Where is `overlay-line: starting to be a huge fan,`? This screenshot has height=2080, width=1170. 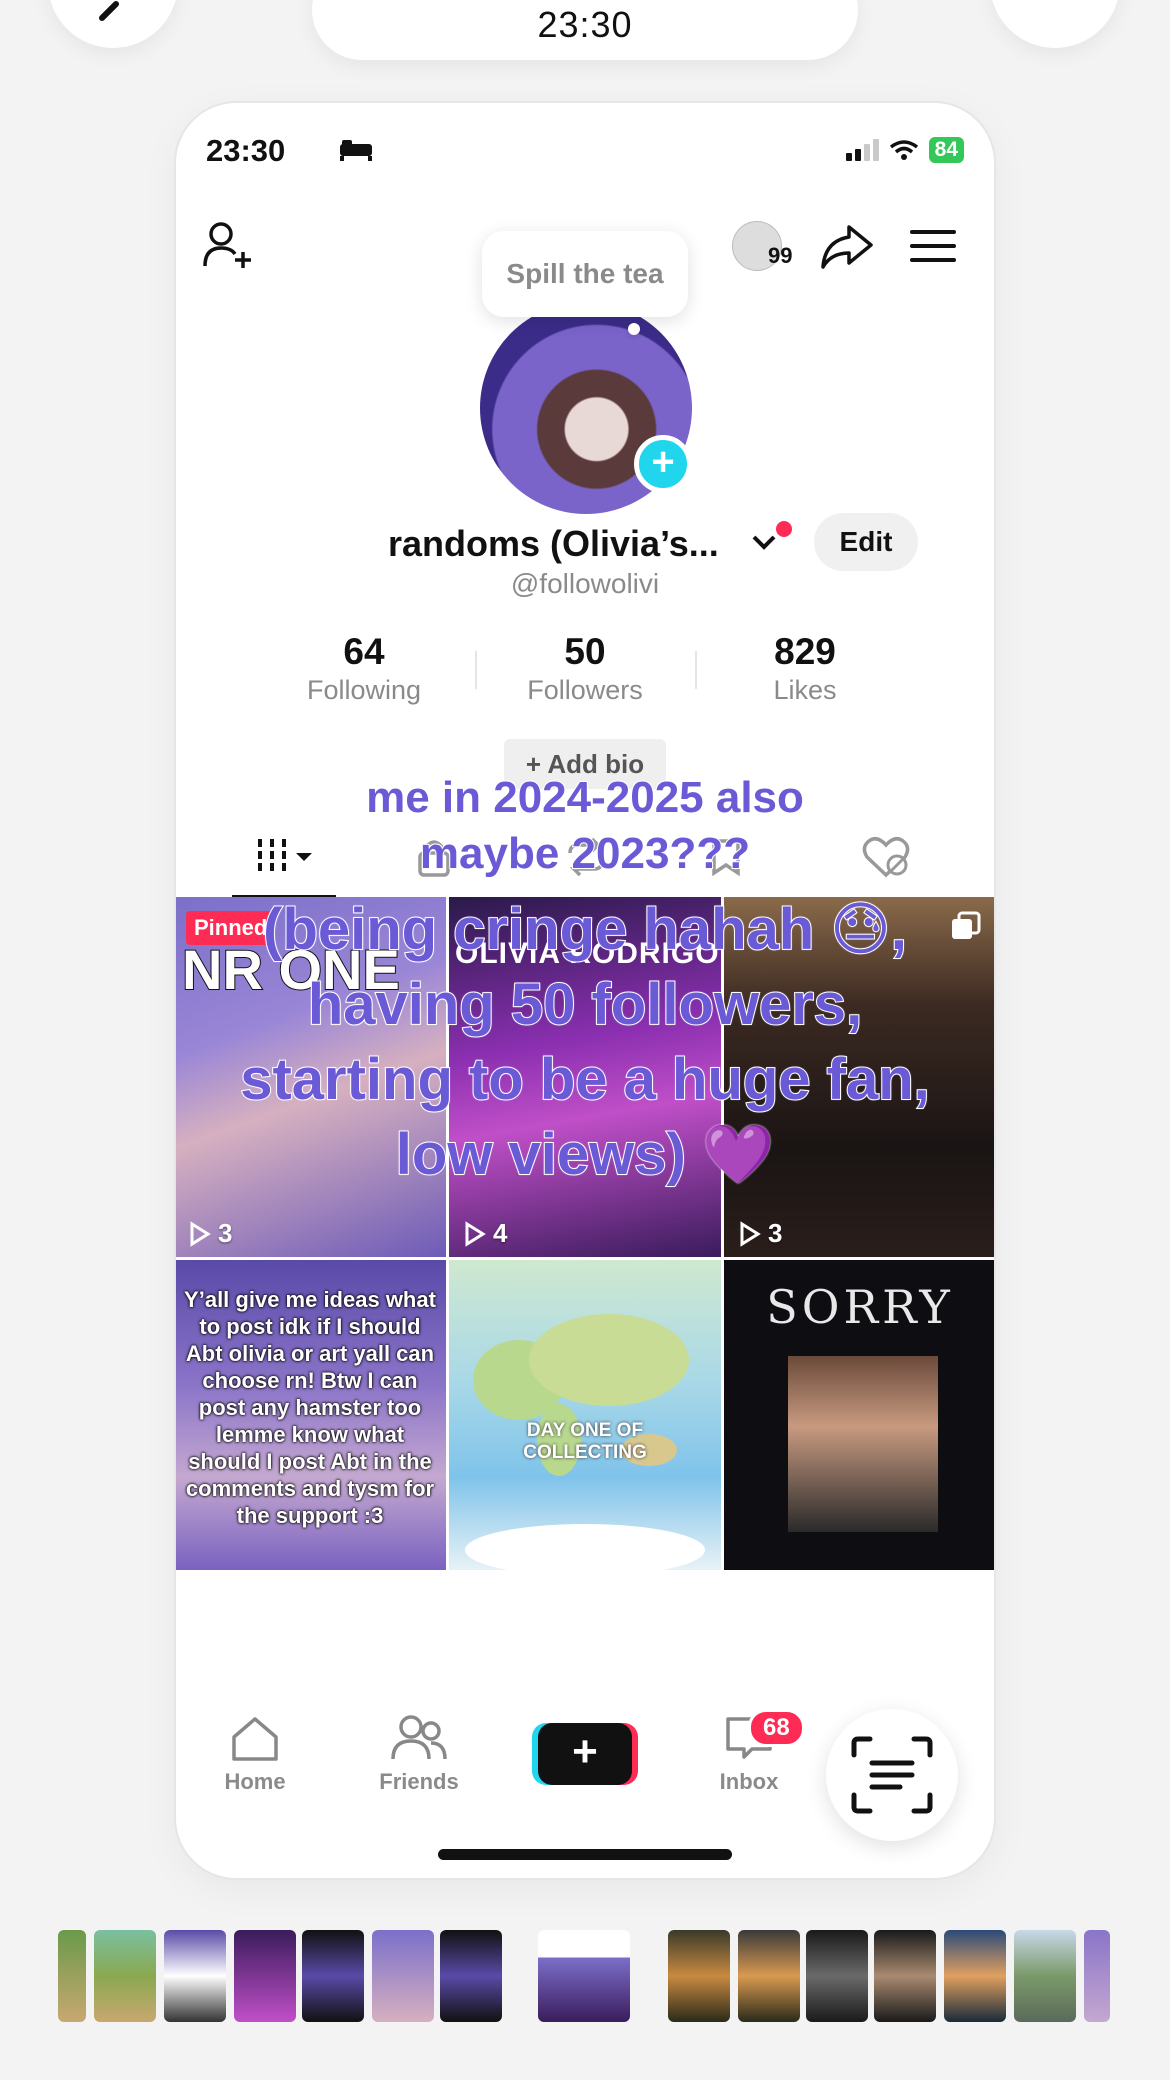 overlay-line: starting to be a huge fan, is located at coordinates (585, 1079).